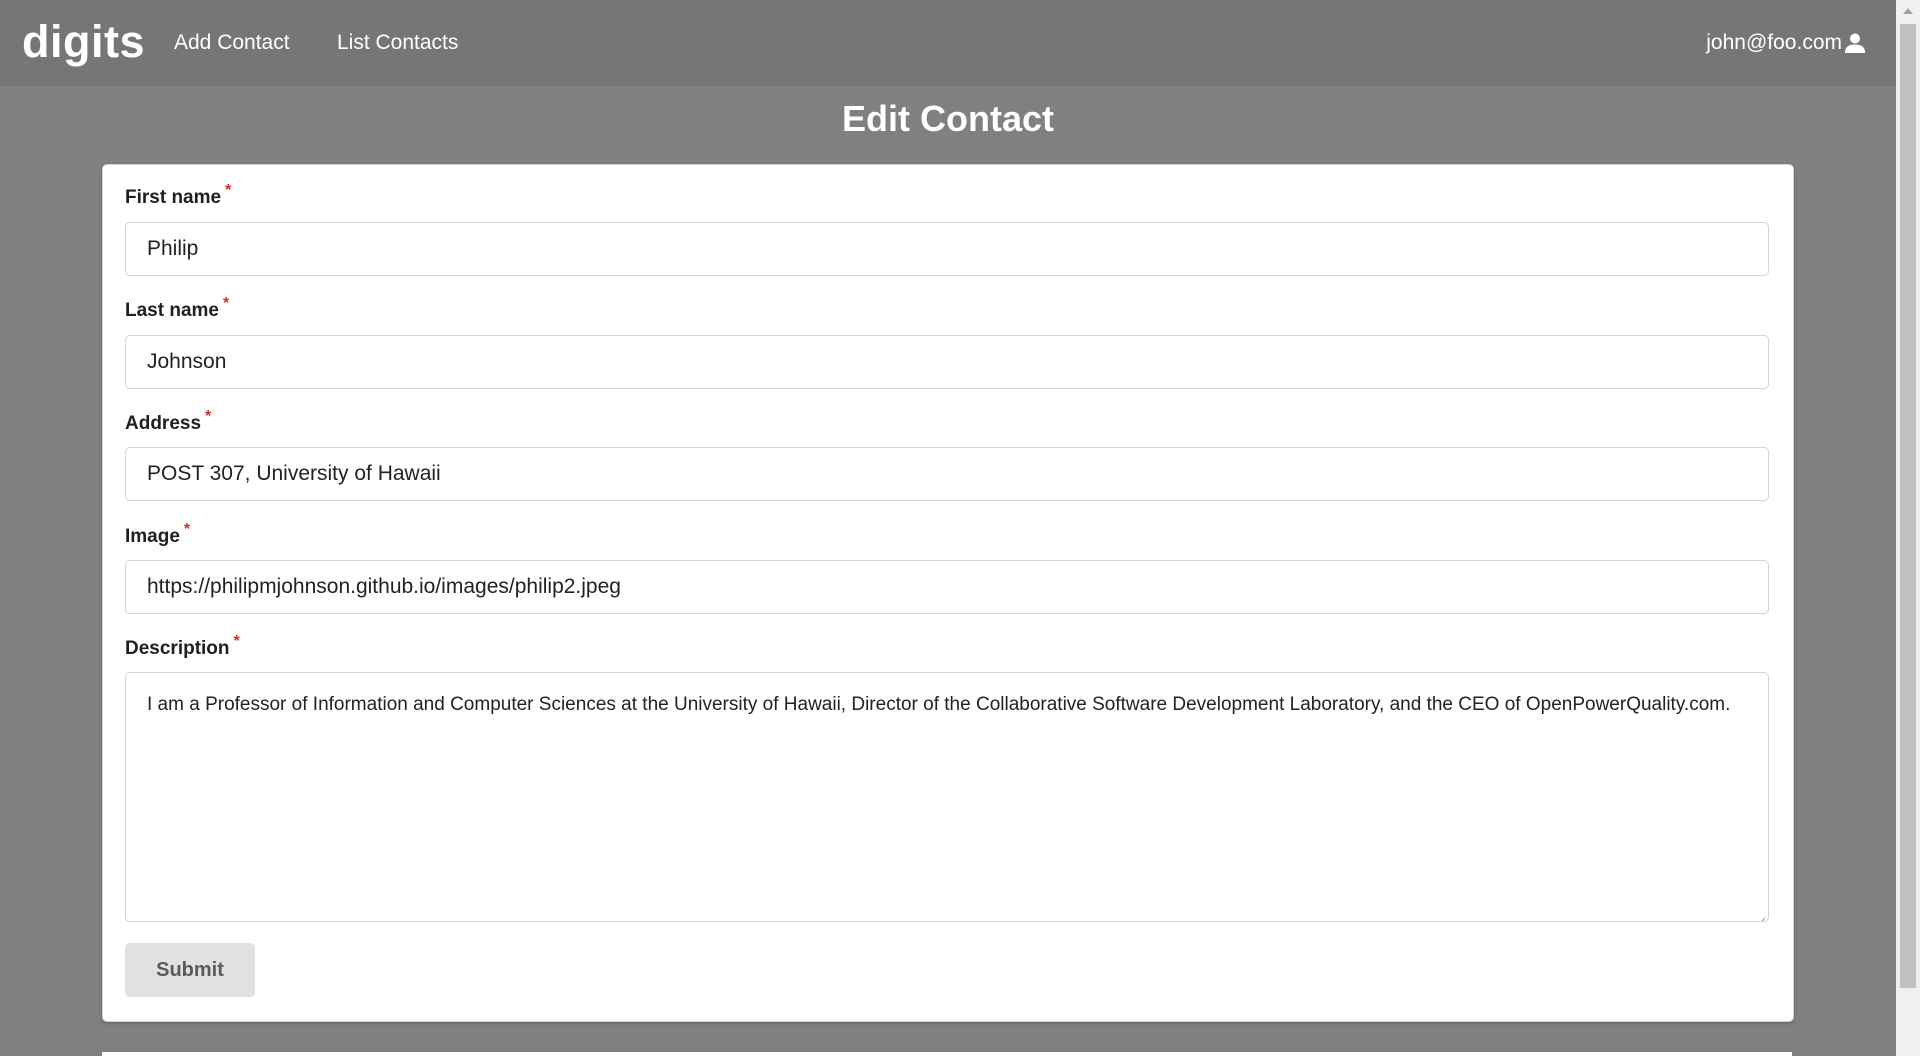  Describe the element at coordinates (948, 118) in the screenshot. I see `page-title: Edit Contact` at that location.